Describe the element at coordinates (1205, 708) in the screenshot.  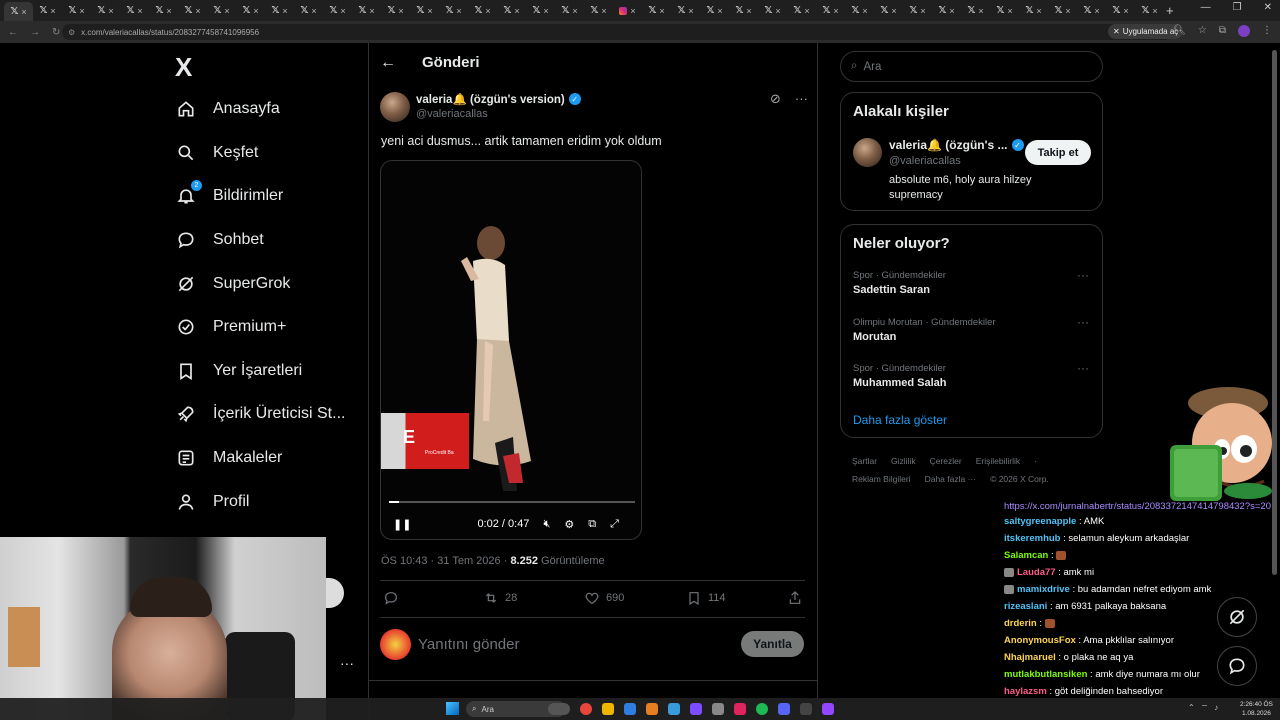
I see `network-icon: ⌔` at that location.